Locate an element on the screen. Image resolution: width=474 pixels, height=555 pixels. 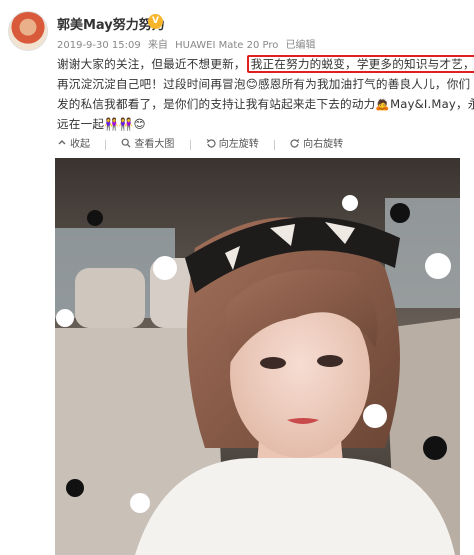
highlighted-text: 我正在努力的蜕变，学更多的知识与才艺， is located at coordinates (360, 64).